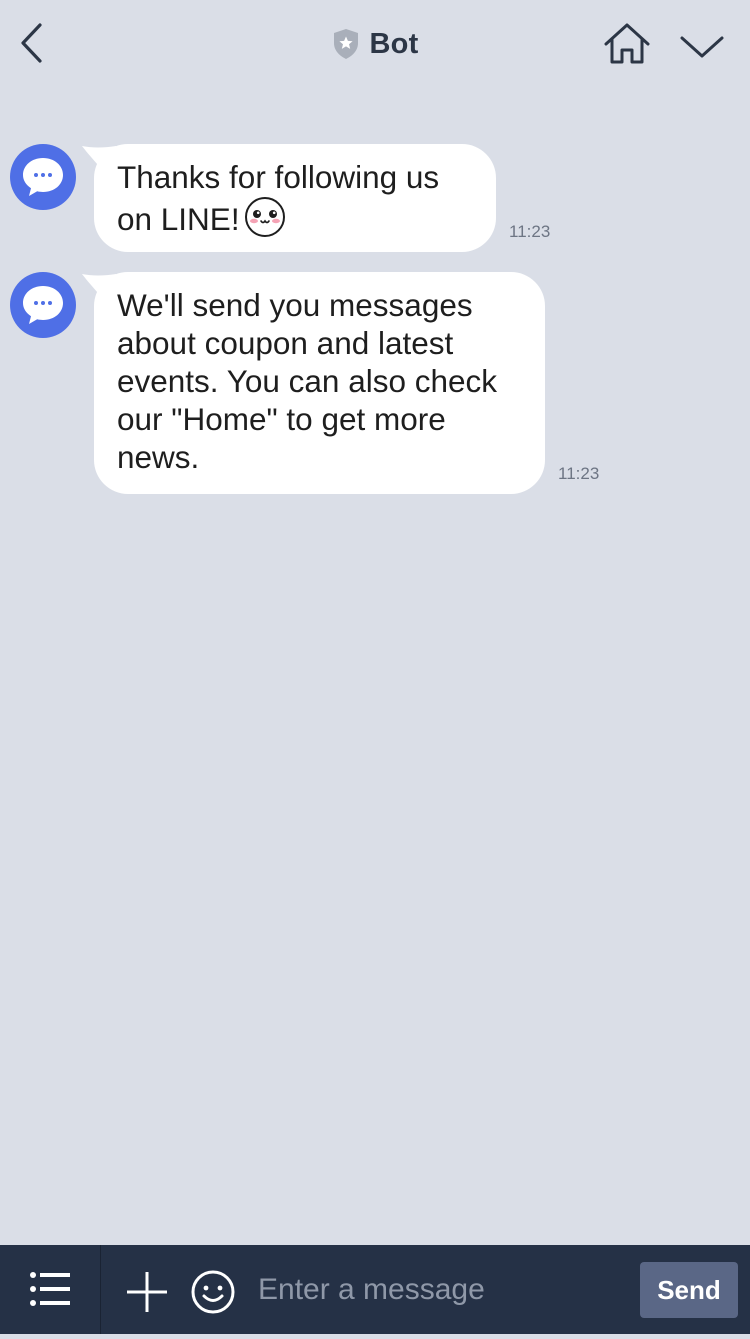 The width and height of the screenshot is (750, 1339). I want to click on plus-icon, so click(147, 1292).